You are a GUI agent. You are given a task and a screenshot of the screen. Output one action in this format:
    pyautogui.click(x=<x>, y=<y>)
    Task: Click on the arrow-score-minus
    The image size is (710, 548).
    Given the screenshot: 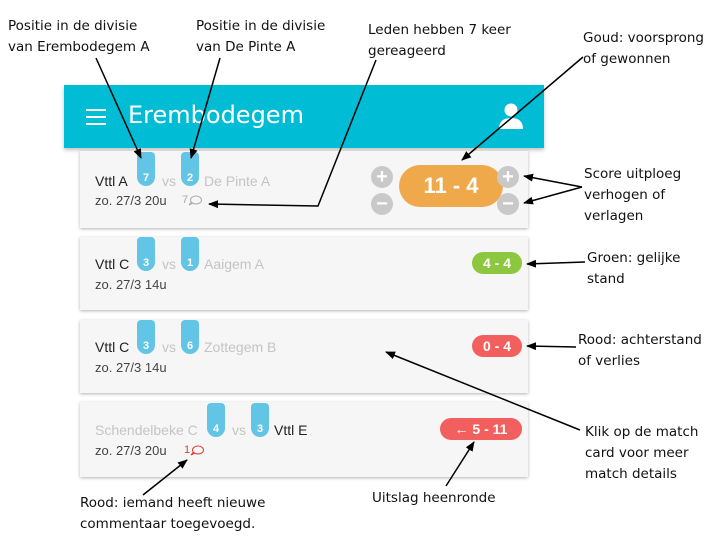 What is the action you would take?
    pyautogui.click(x=553, y=195)
    